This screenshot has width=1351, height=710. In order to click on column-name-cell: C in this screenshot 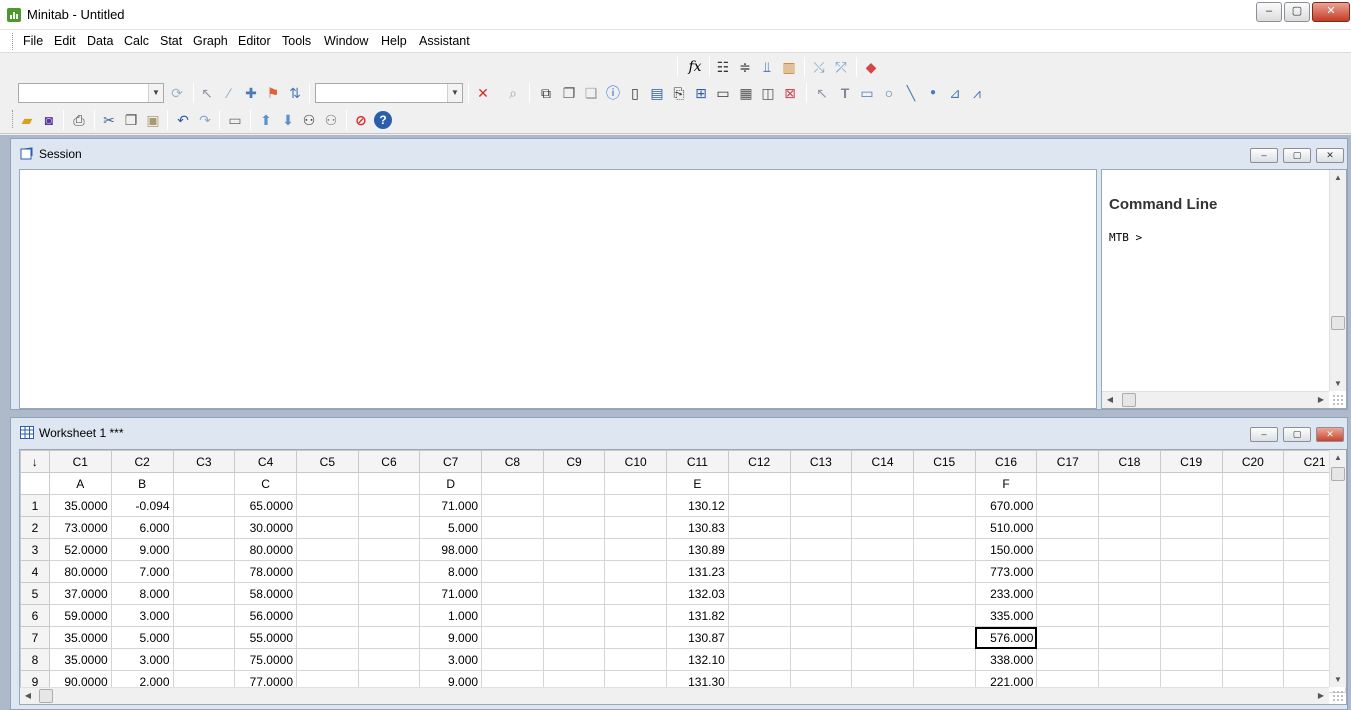, I will do `click(266, 483)`.